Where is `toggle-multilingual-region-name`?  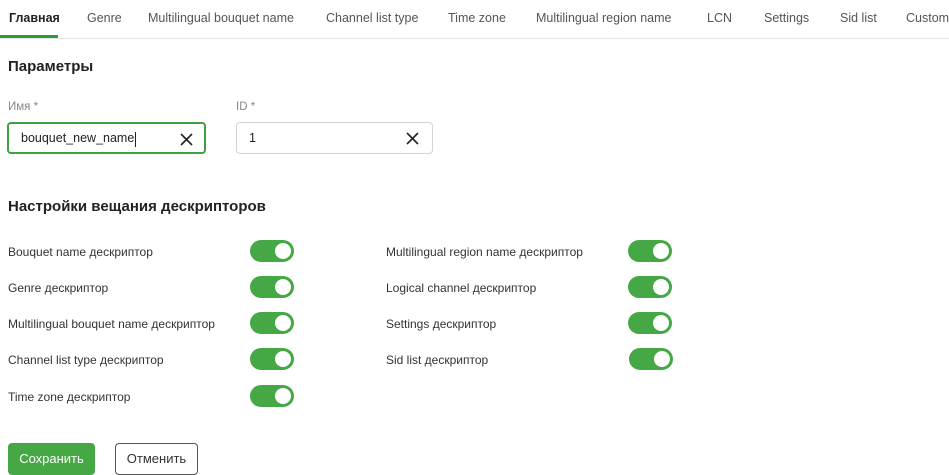
toggle-multilingual-region-name is located at coordinates (650, 251).